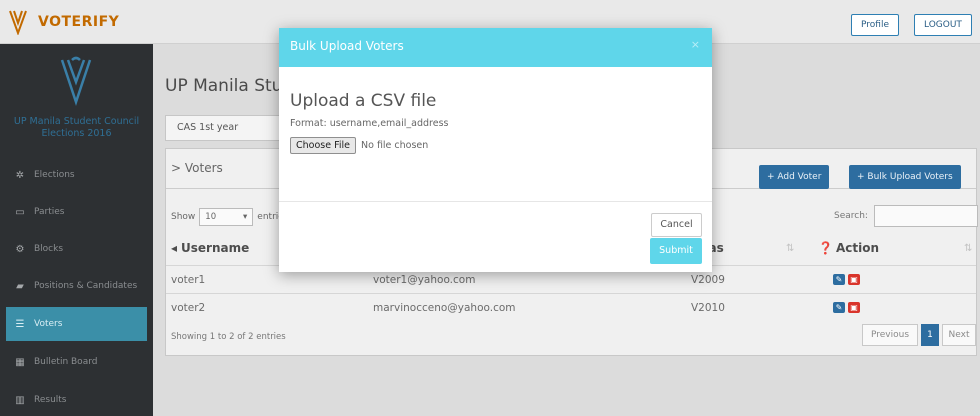 Image resolution: width=980 pixels, height=416 pixels. What do you see at coordinates (695, 44) in the screenshot?
I see `close-icon: ×` at bounding box center [695, 44].